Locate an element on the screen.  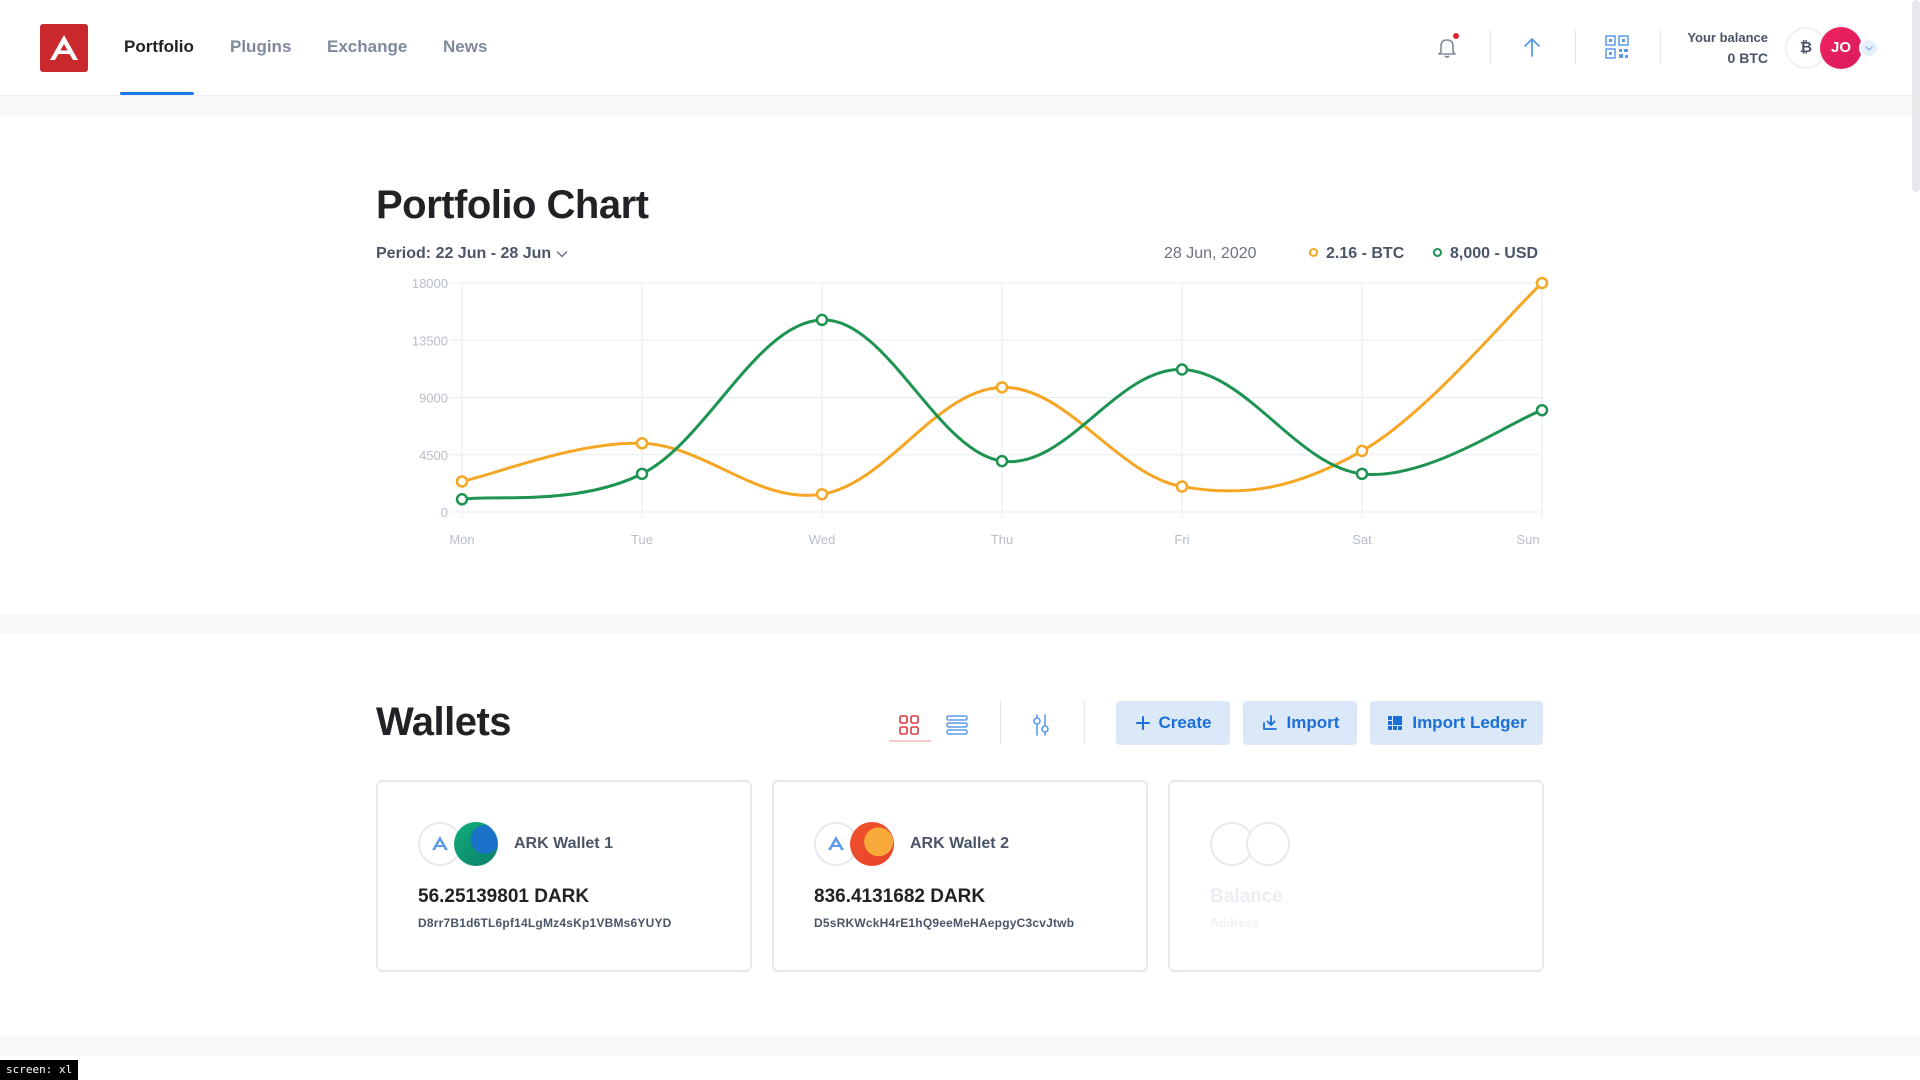
scrollbar is located at coordinates (1916, 96).